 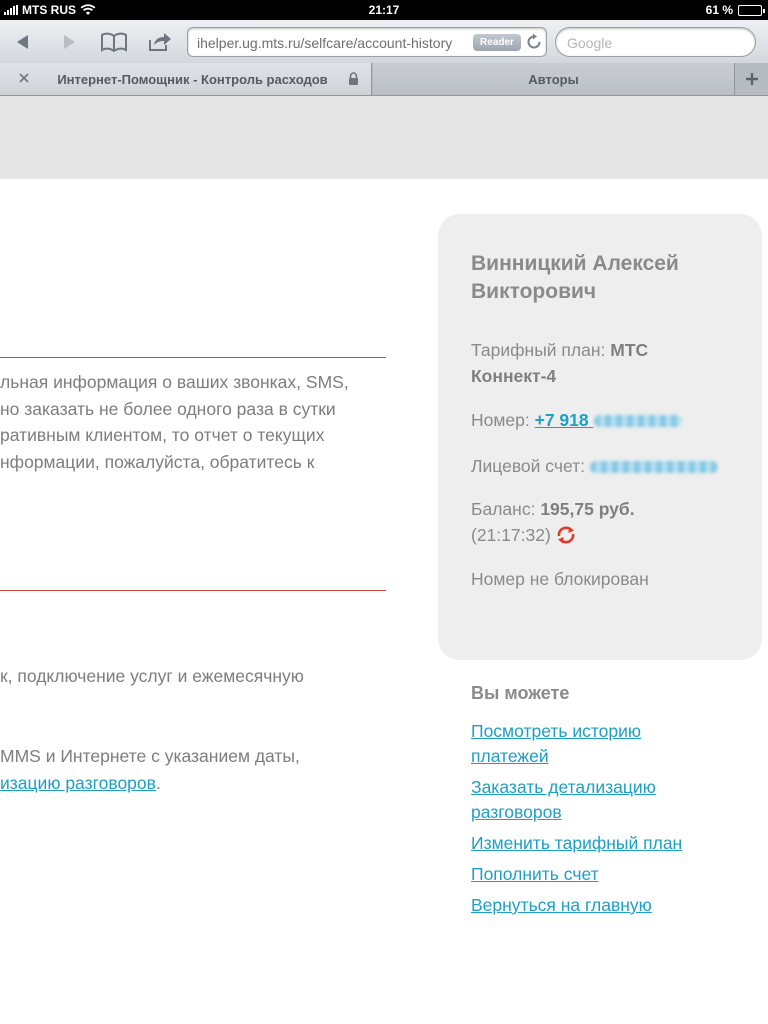 I want to click on tariff-value: Коннект-4, so click(x=514, y=376).